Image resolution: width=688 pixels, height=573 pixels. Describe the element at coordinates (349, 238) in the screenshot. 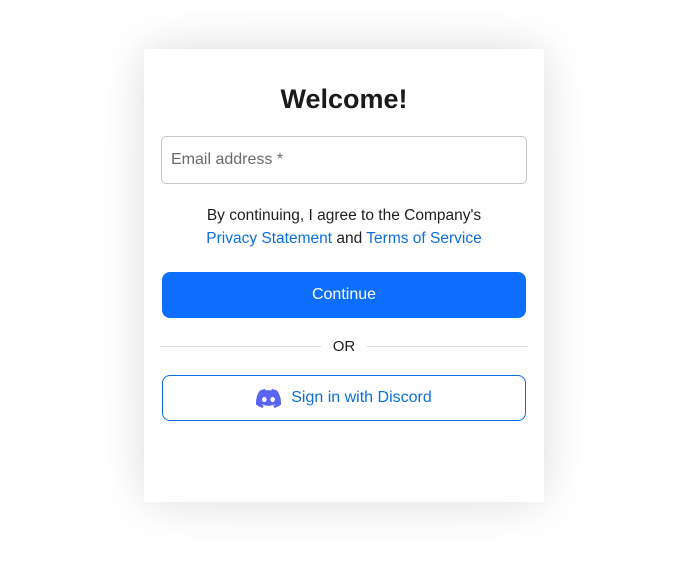

I see `consent-and: and` at that location.